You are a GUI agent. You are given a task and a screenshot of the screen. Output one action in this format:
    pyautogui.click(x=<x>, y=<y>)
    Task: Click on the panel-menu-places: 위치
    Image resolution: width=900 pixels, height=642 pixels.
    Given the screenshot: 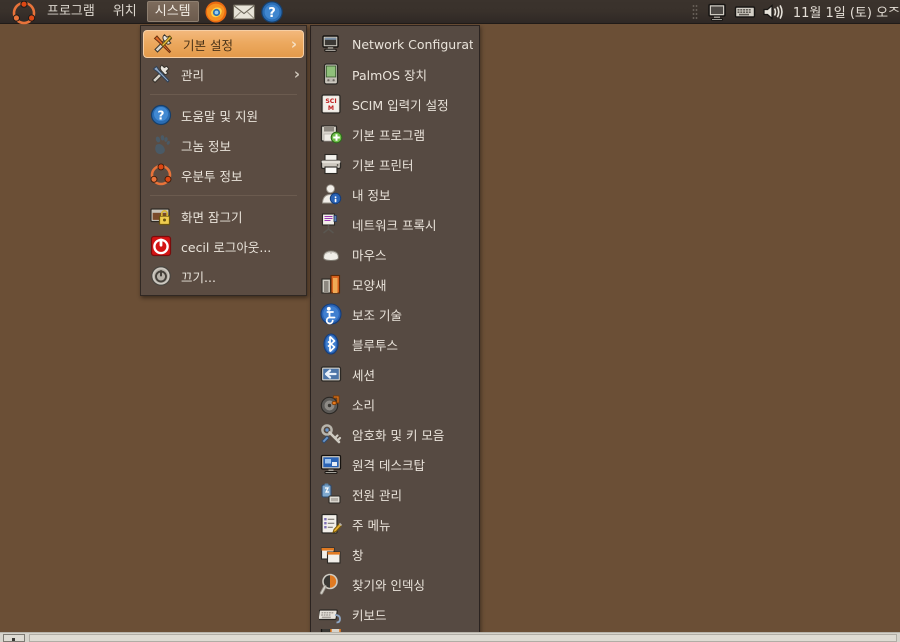 What is the action you would take?
    pyautogui.click(x=125, y=11)
    